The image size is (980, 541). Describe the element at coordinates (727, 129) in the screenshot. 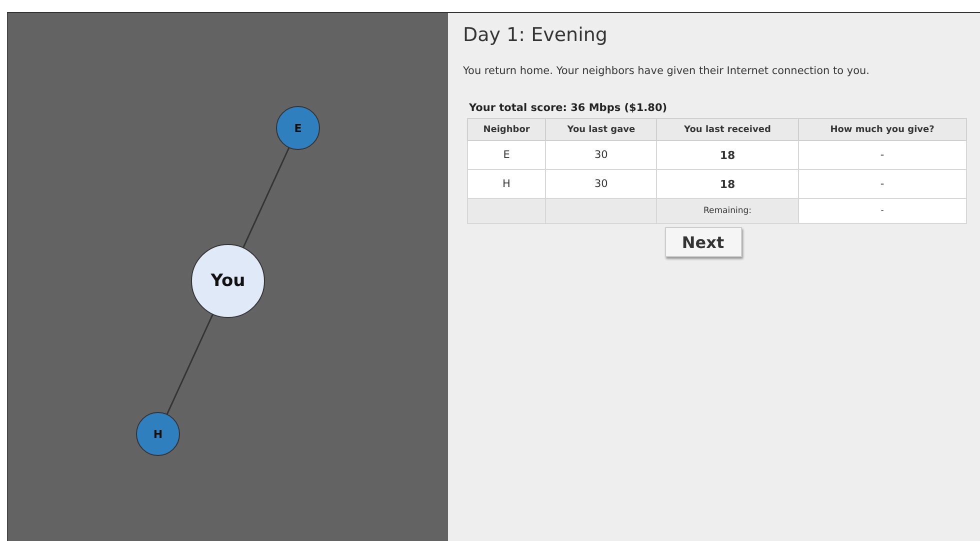

I see `column-header: You last received` at that location.